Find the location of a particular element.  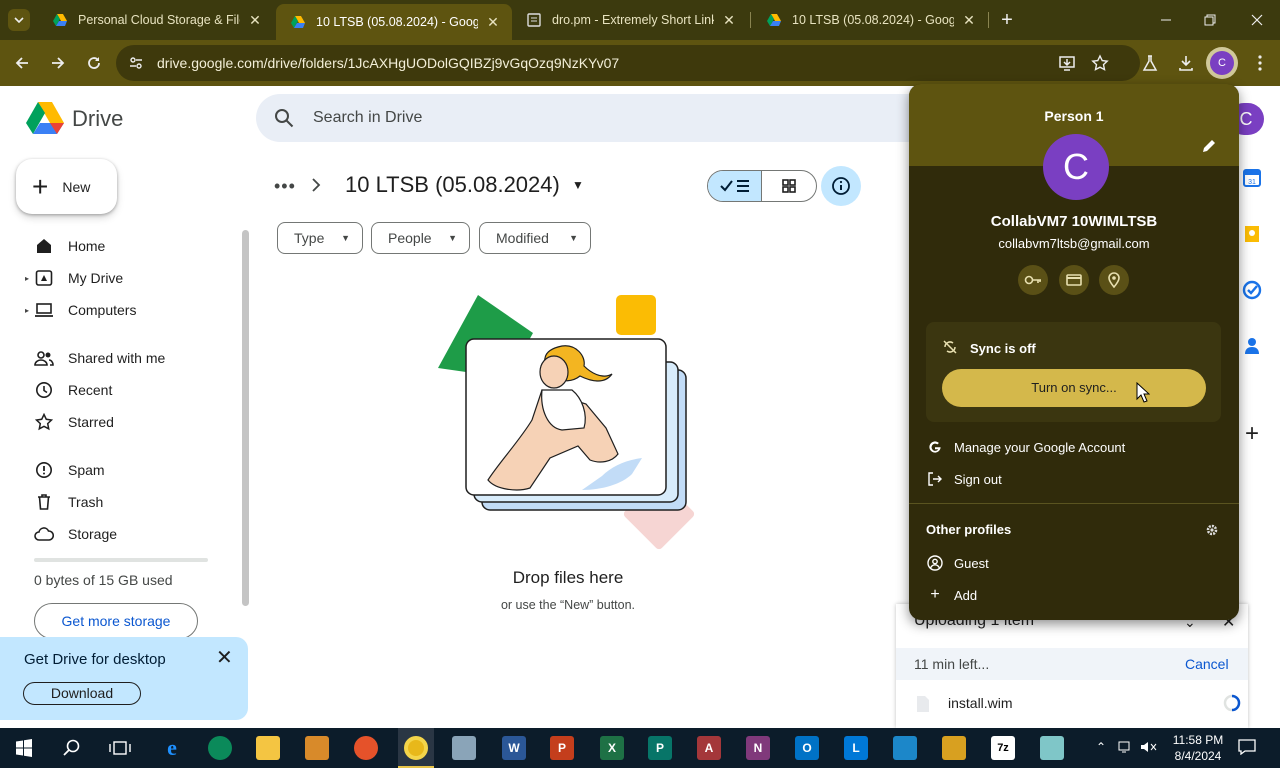

sidebar-item-starred: Starred is located at coordinates (74, 422).